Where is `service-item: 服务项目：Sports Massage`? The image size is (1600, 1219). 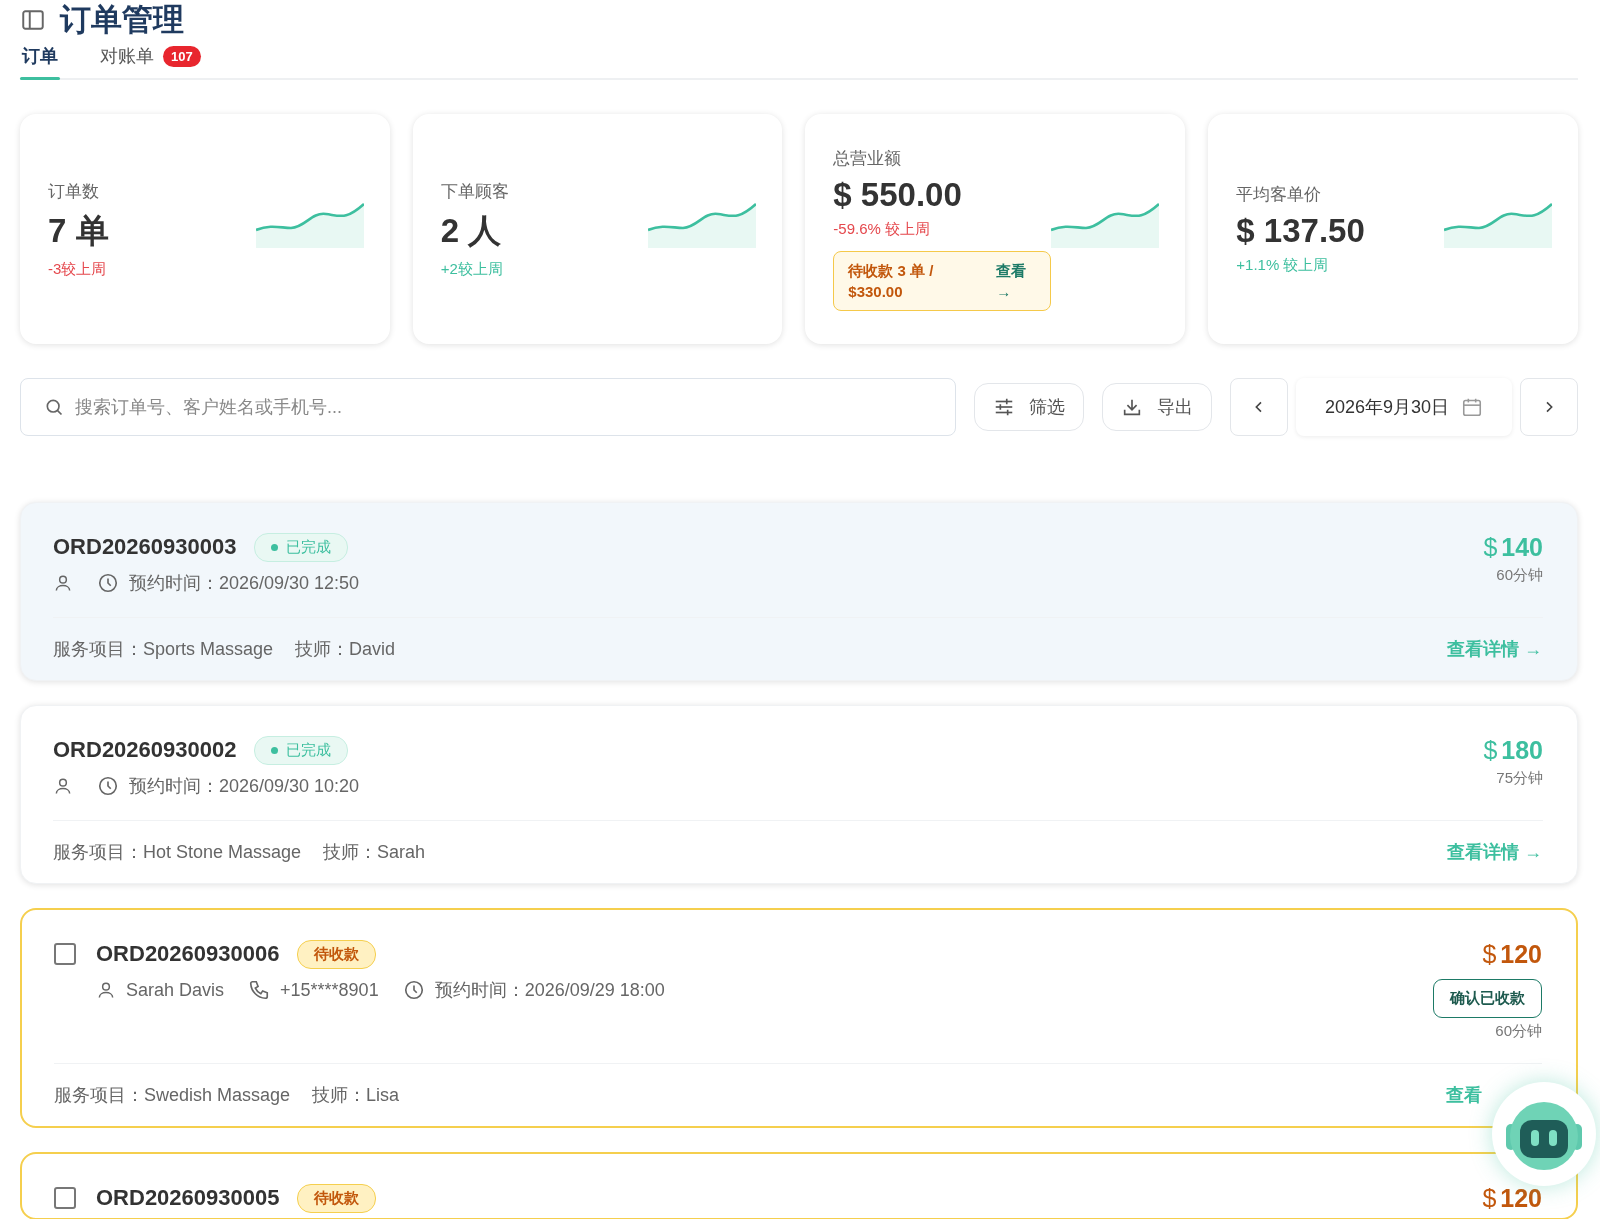 service-item: 服务项目：Sports Massage is located at coordinates (163, 649).